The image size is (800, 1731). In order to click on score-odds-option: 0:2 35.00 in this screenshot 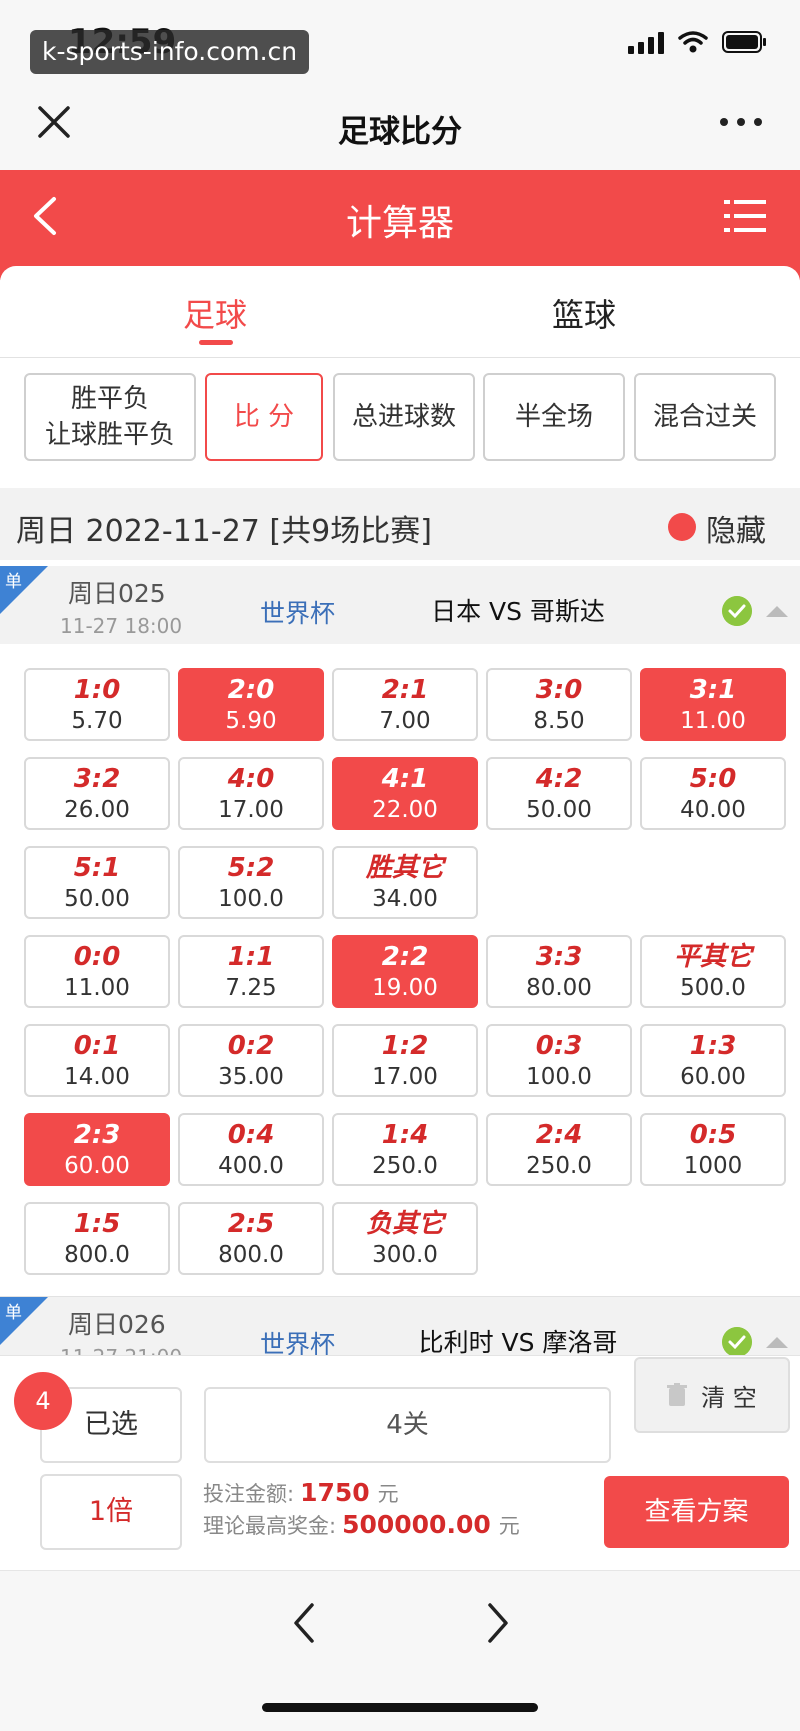, I will do `click(251, 1060)`.